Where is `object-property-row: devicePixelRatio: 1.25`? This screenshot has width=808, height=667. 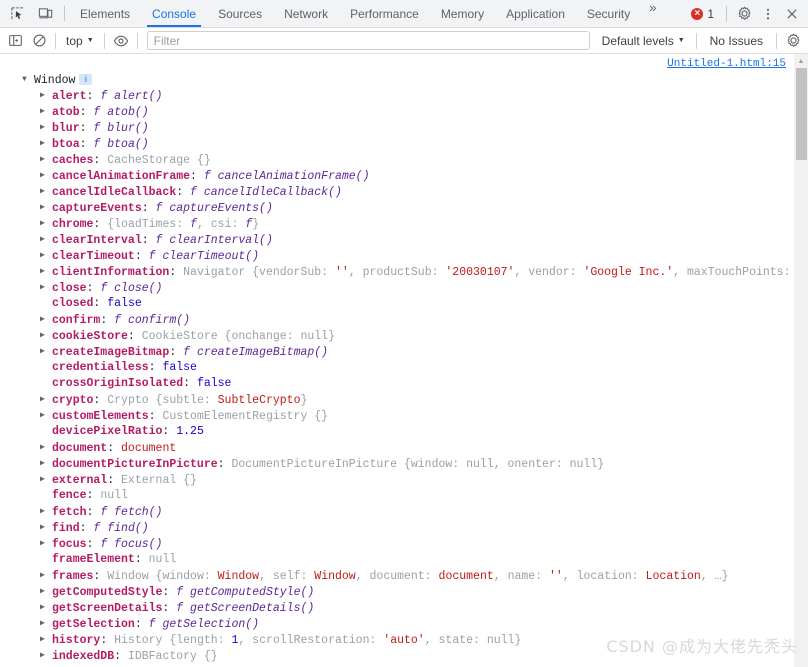 object-property-row: devicePixelRatio: 1.25 is located at coordinates (404, 432).